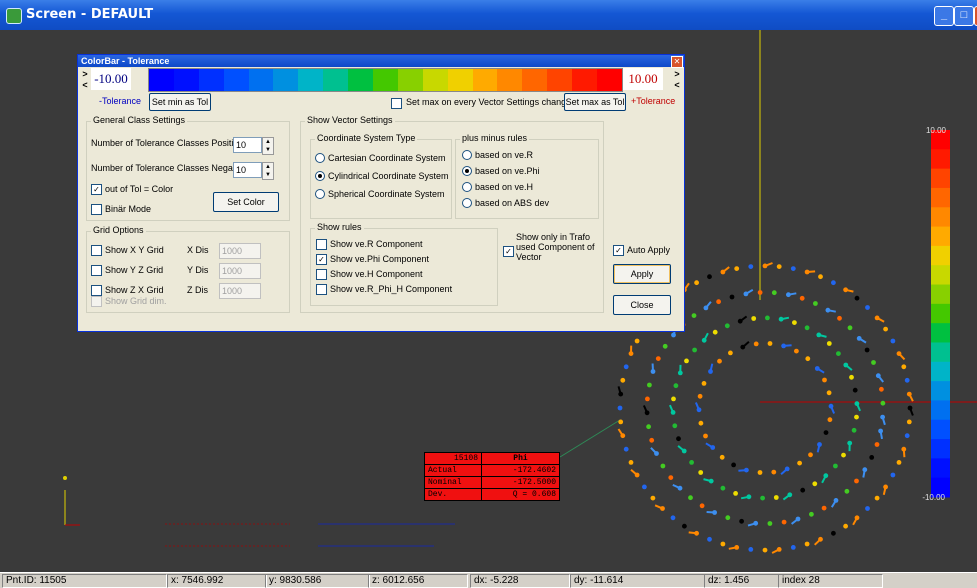 This screenshot has height=588, width=977. Describe the element at coordinates (453, 495) in the screenshot. I see `info-dev-label: Dev.` at that location.